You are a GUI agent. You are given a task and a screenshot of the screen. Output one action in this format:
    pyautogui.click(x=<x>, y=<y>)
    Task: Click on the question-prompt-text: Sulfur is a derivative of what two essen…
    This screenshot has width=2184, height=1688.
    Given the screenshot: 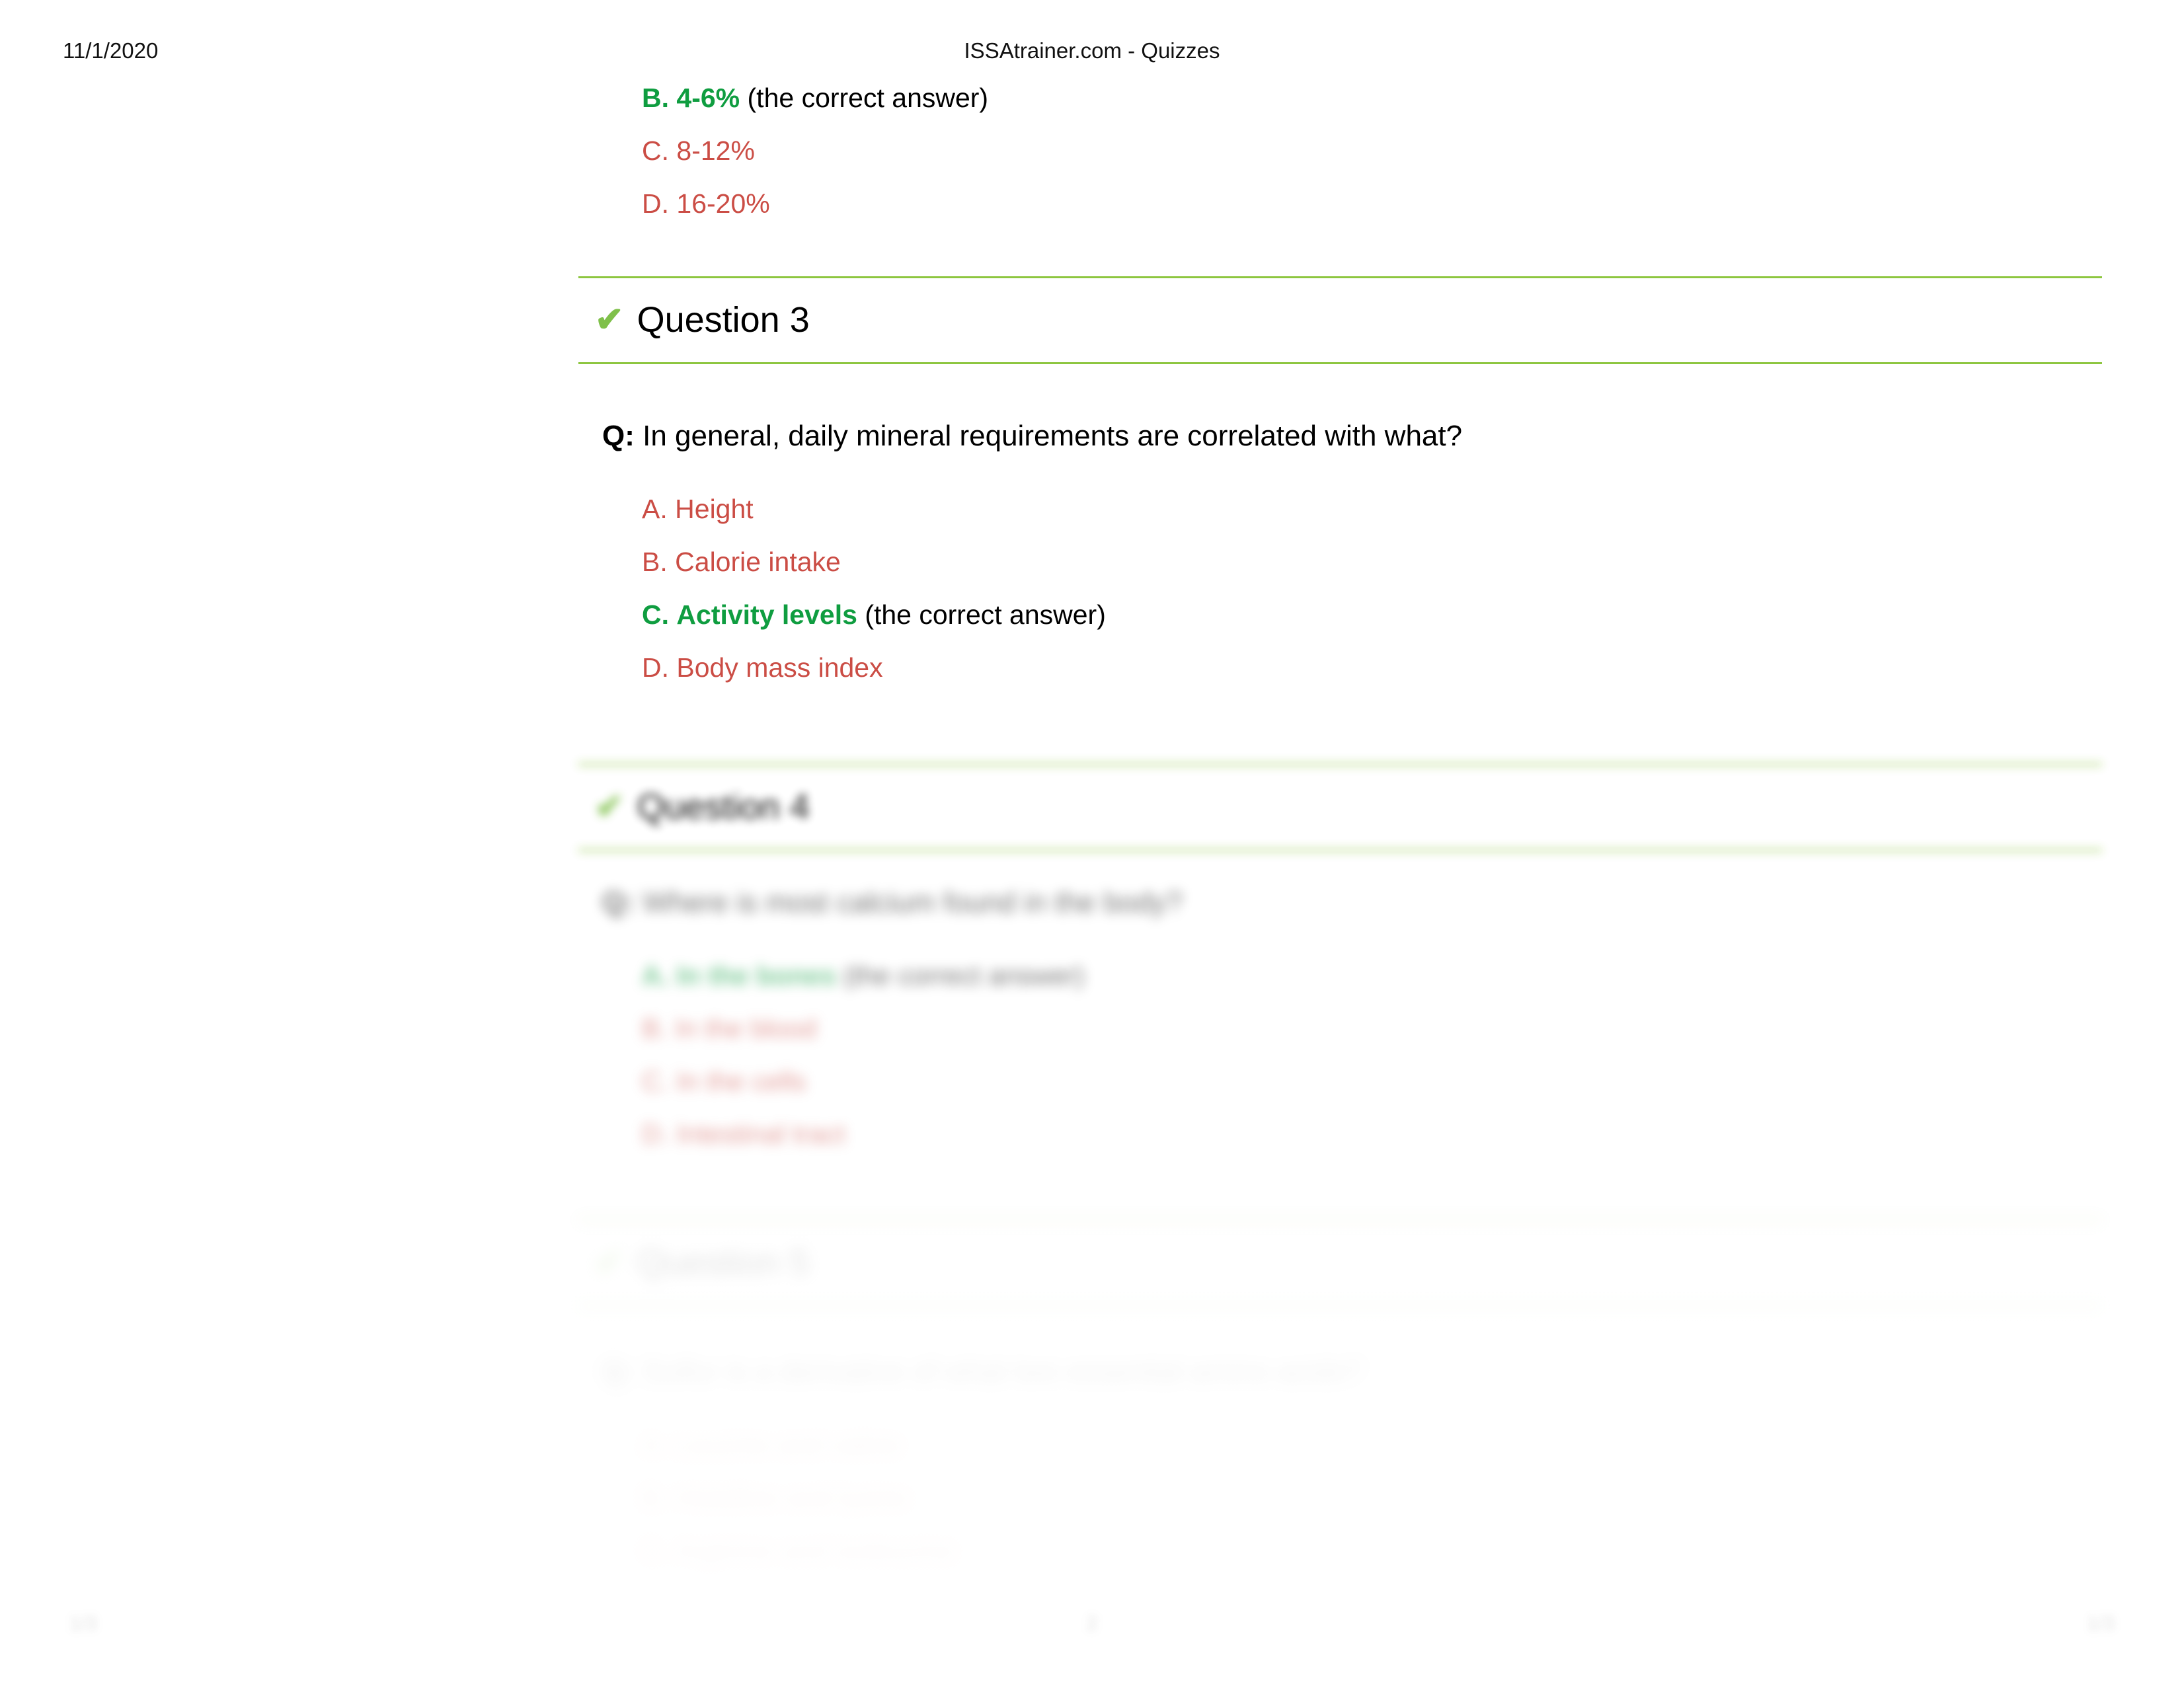 What is the action you would take?
    pyautogui.click(x=1002, y=1372)
    